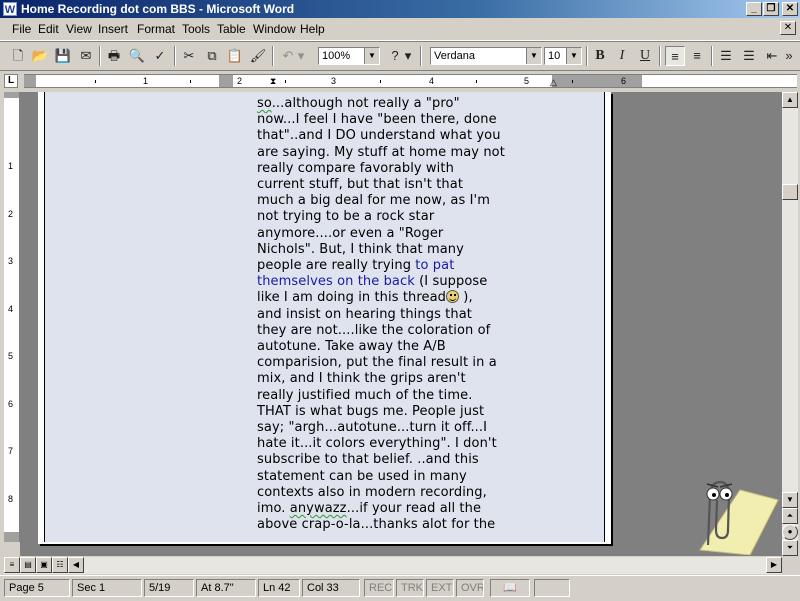  What do you see at coordinates (790, 516) in the screenshot?
I see `previous-page-button: ⏶` at bounding box center [790, 516].